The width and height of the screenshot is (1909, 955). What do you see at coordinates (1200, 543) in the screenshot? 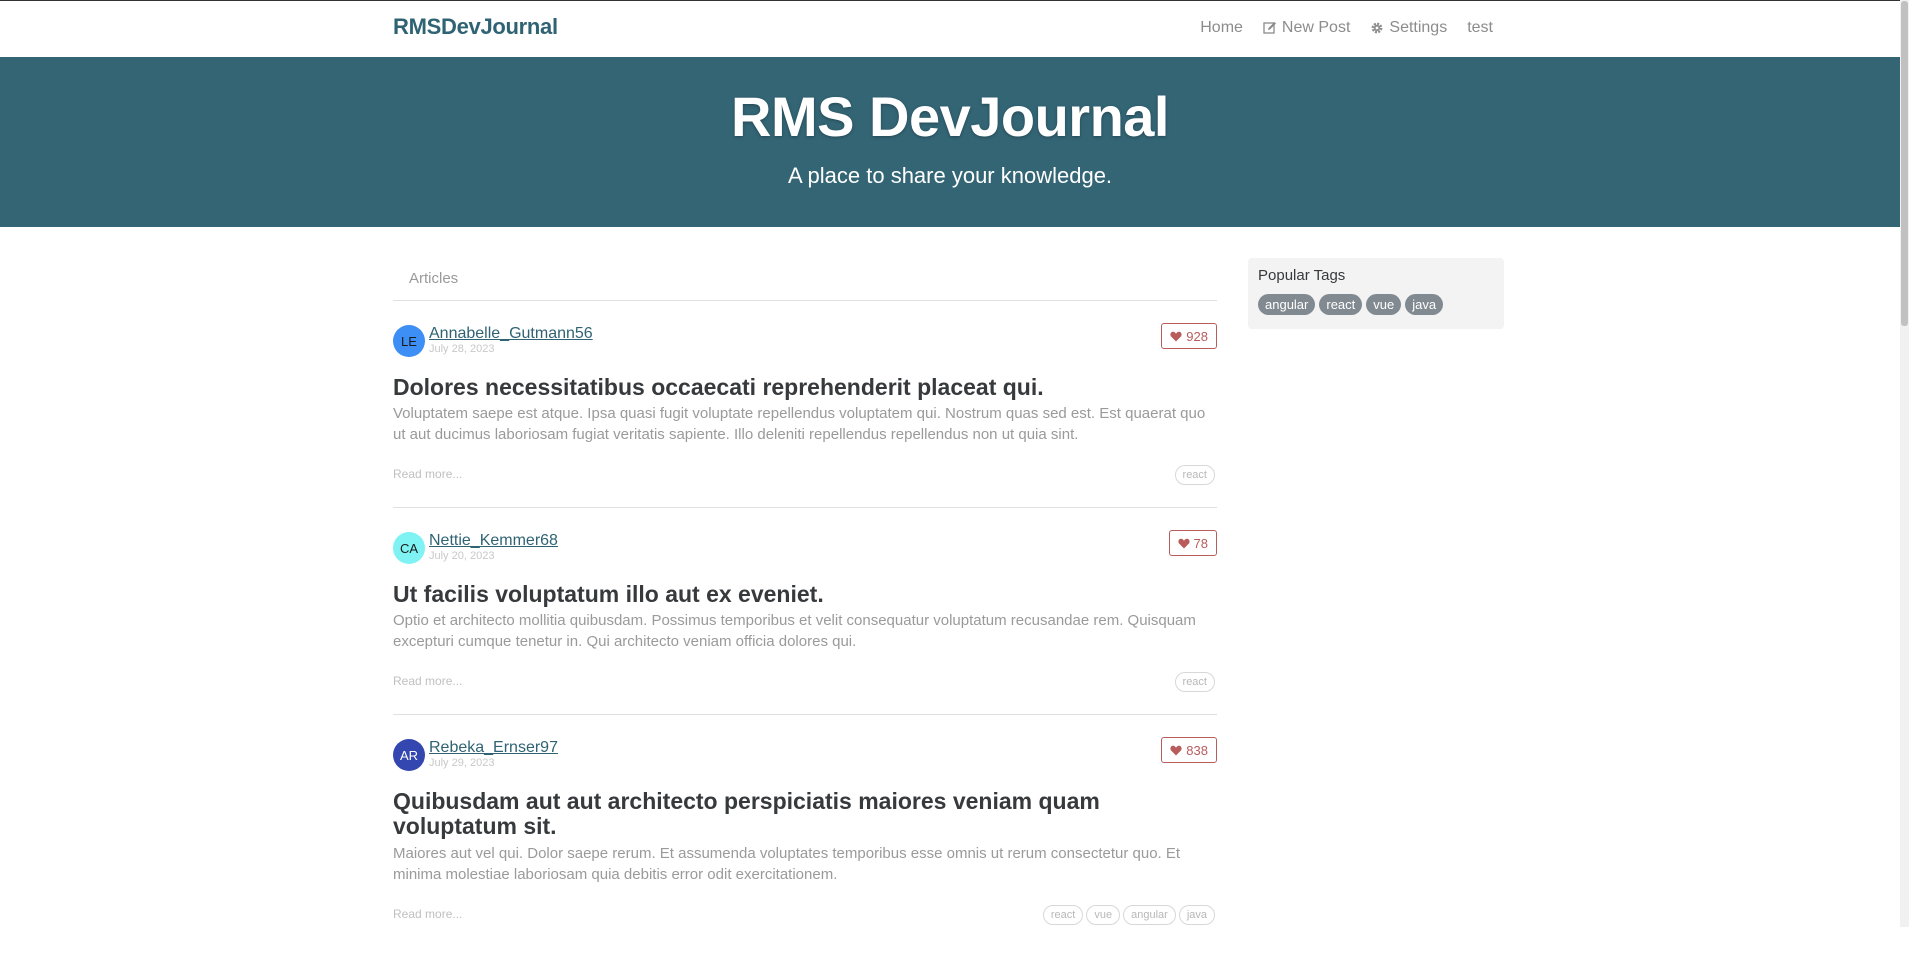
I see `favorite-count: 78` at bounding box center [1200, 543].